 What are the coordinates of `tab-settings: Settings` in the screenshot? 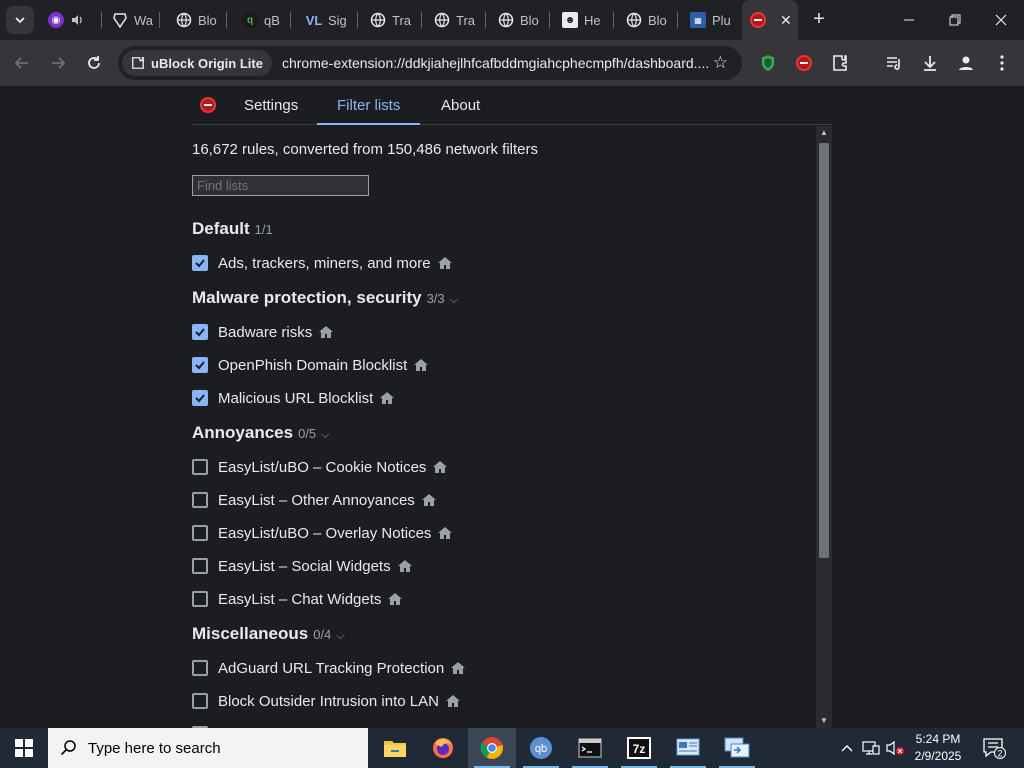 It's located at (271, 105).